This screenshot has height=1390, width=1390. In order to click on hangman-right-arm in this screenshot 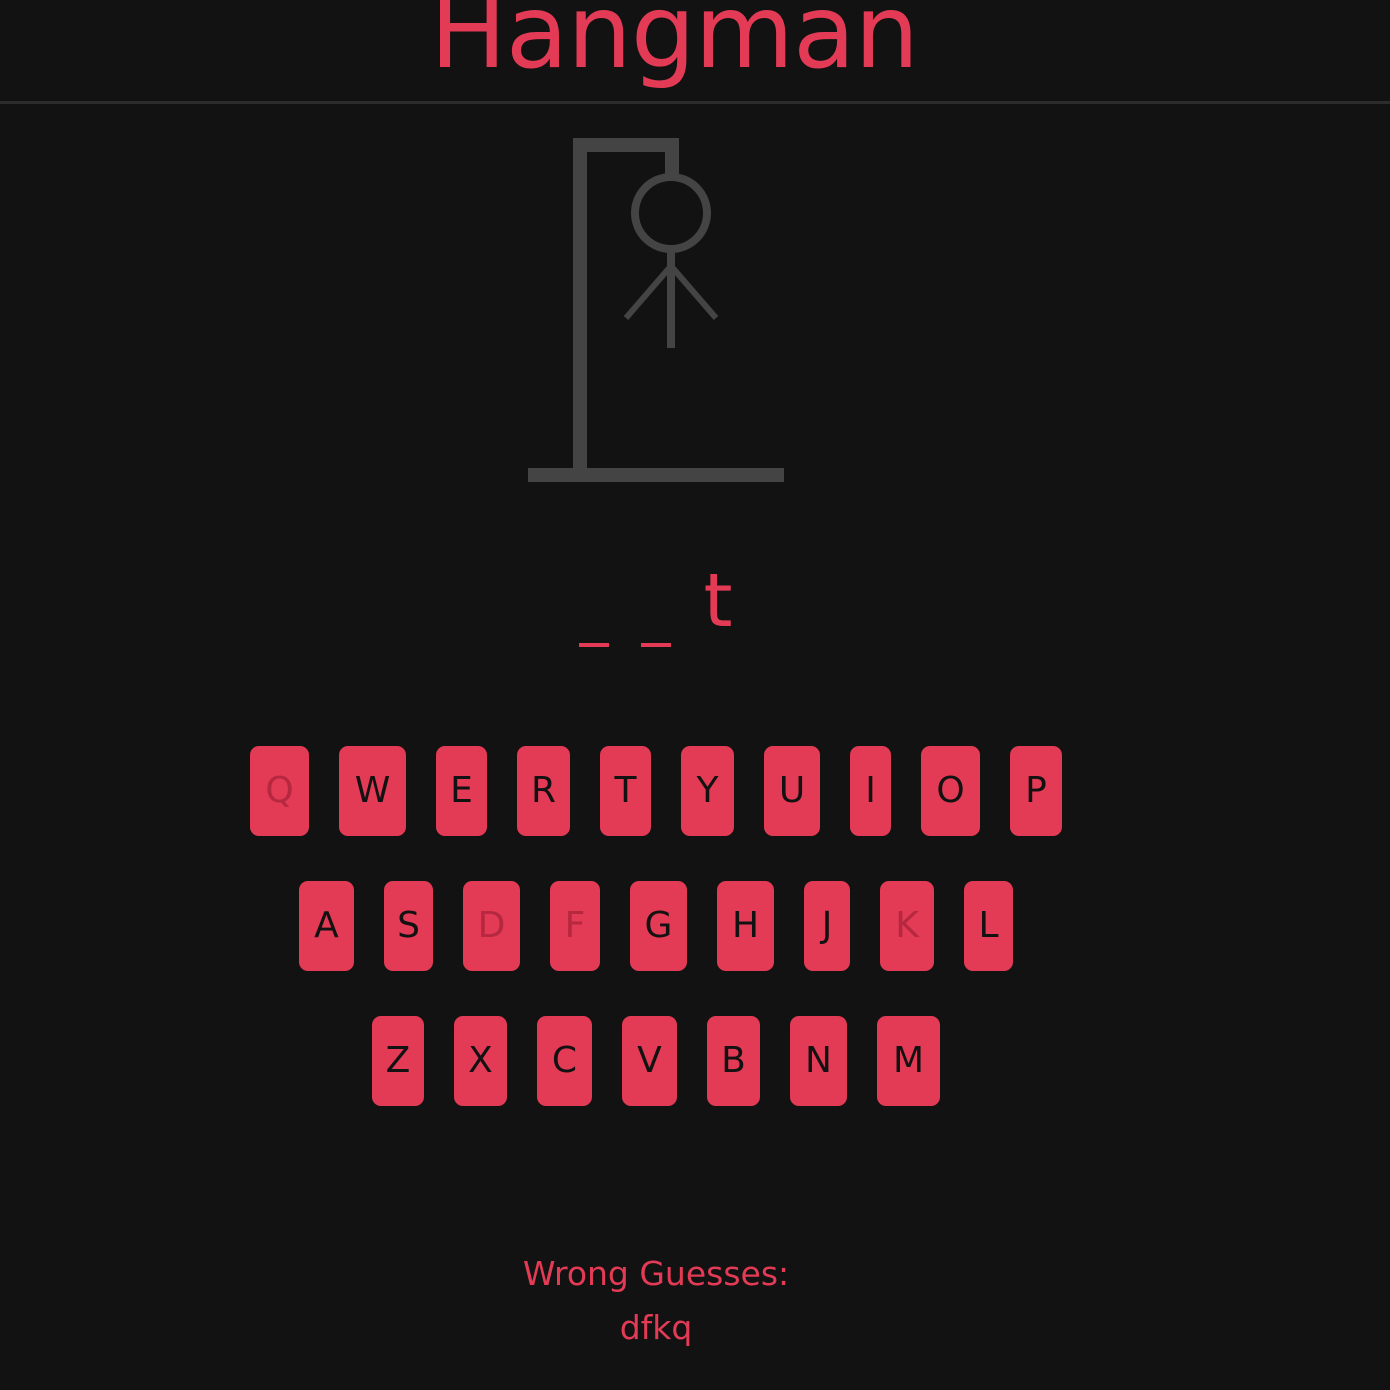, I will do `click(693, 292)`.